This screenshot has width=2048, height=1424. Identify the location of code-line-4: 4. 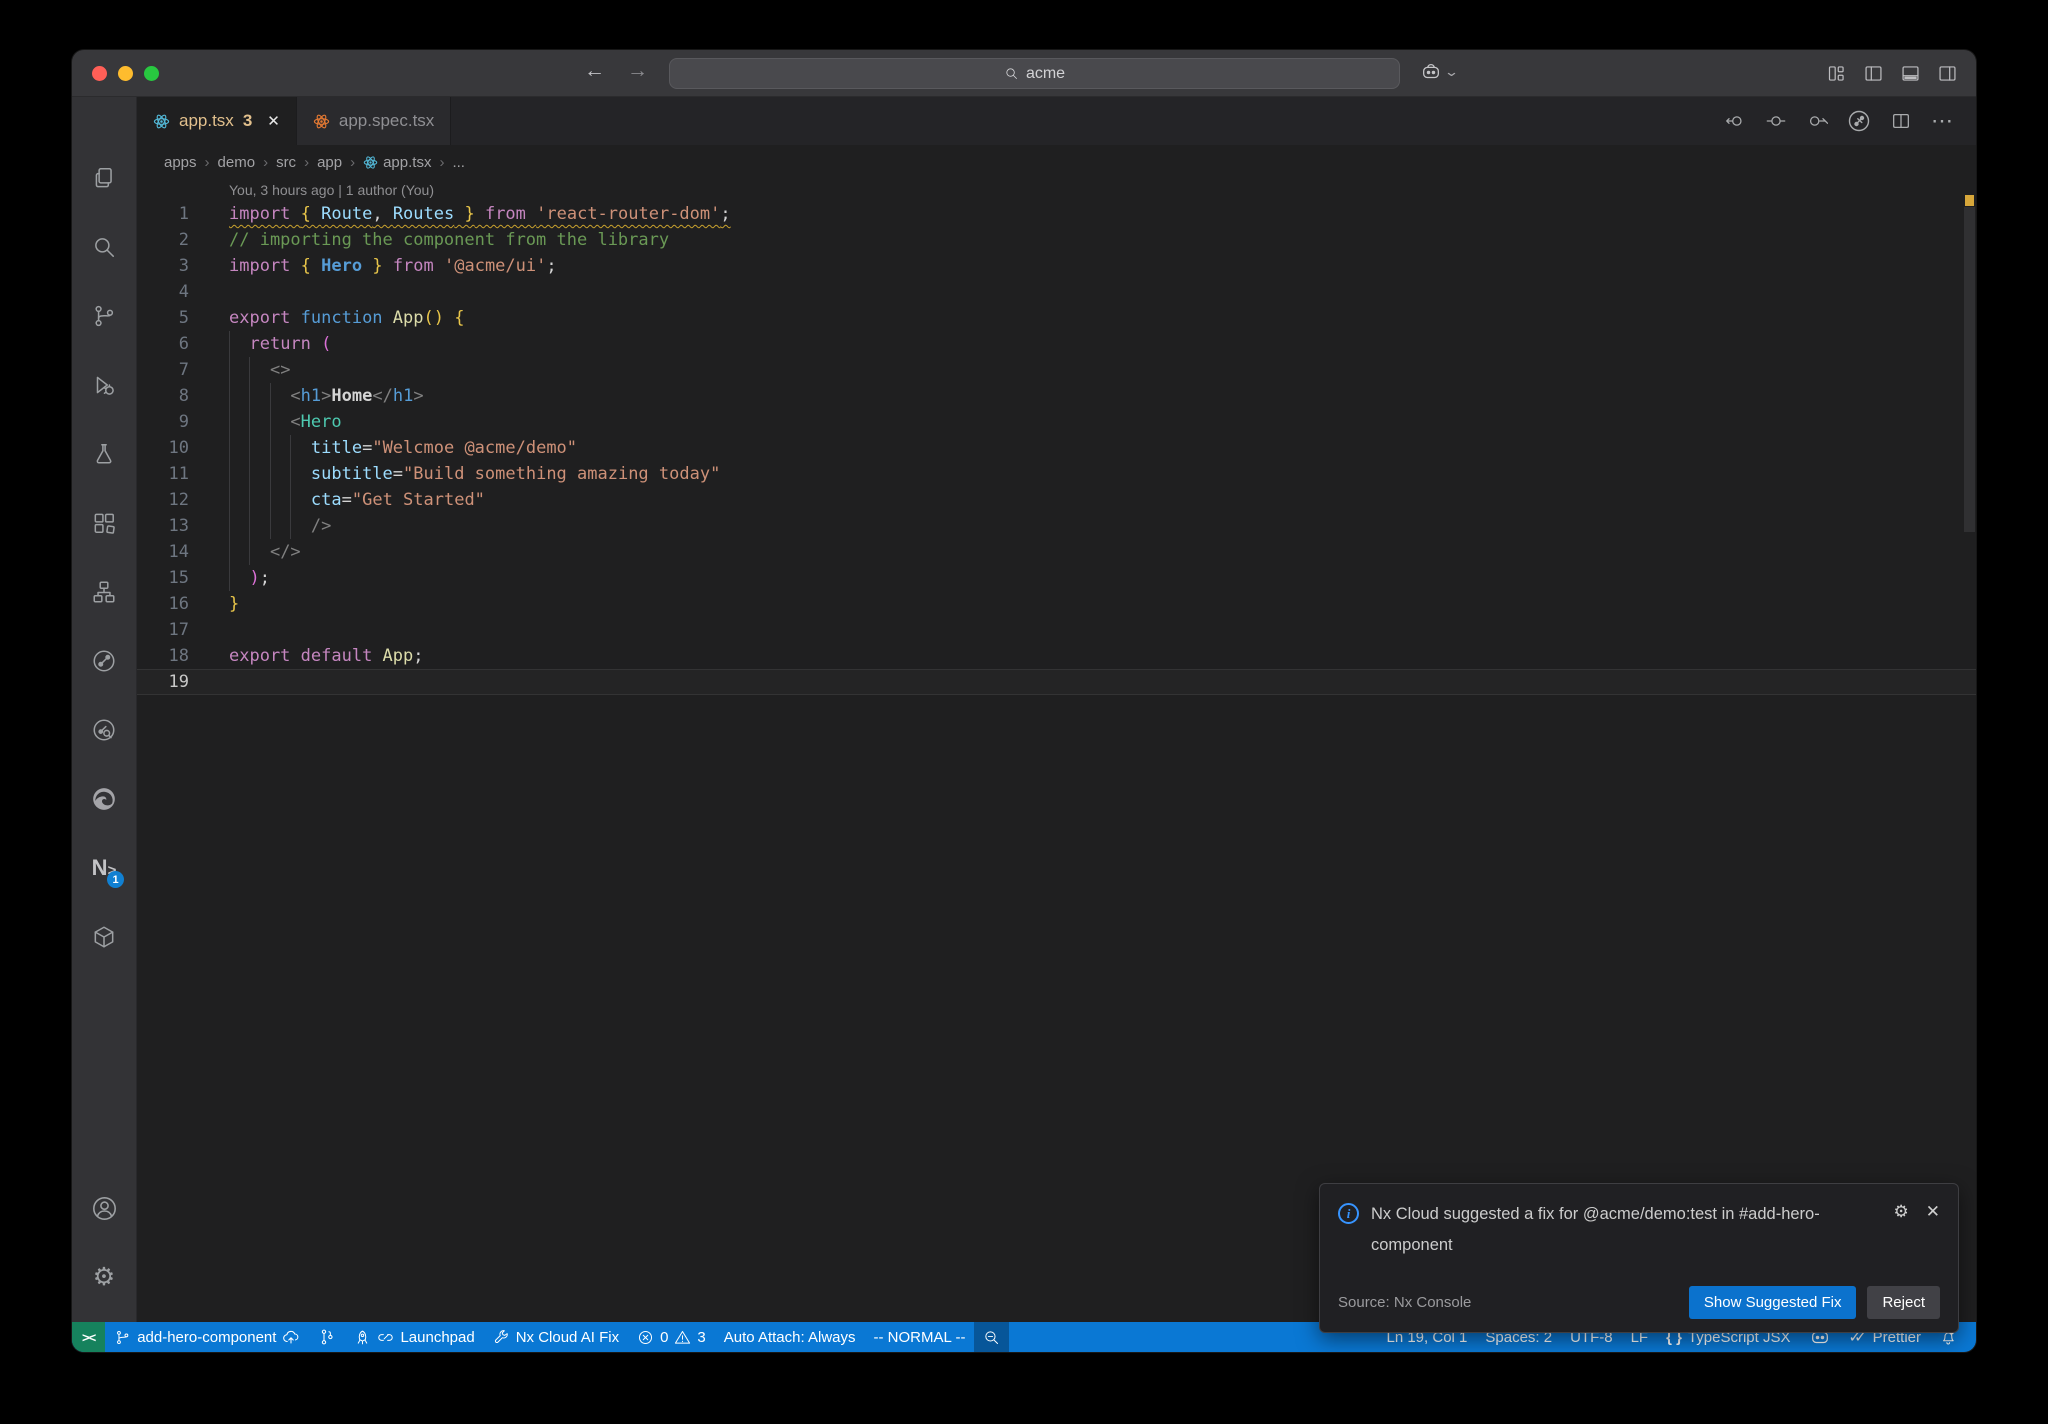
(1056, 292).